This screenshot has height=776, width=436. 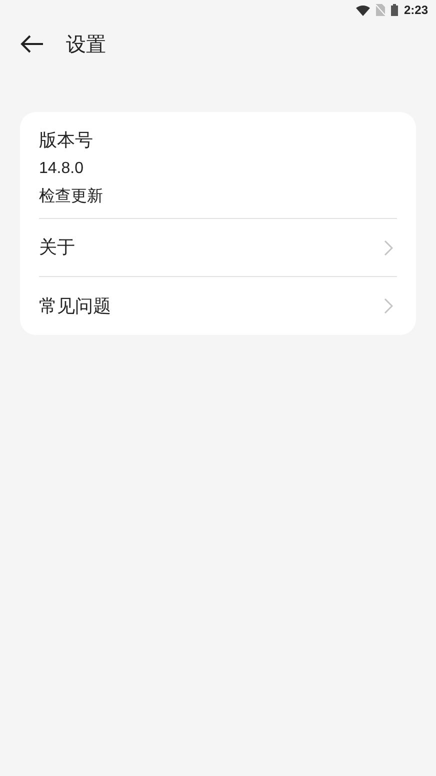 I want to click on battery-icon, so click(x=394, y=10).